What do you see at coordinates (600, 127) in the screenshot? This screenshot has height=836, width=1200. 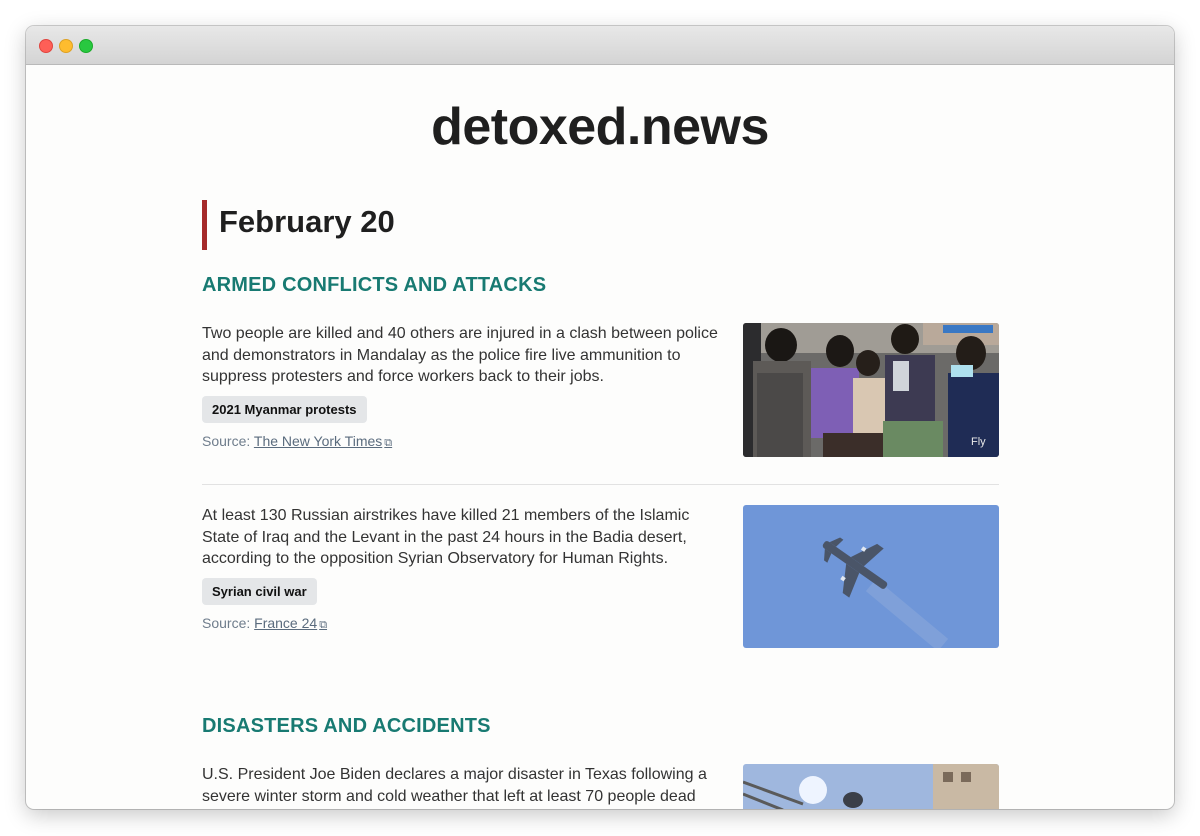 I see `site-title: detoxed.news` at bounding box center [600, 127].